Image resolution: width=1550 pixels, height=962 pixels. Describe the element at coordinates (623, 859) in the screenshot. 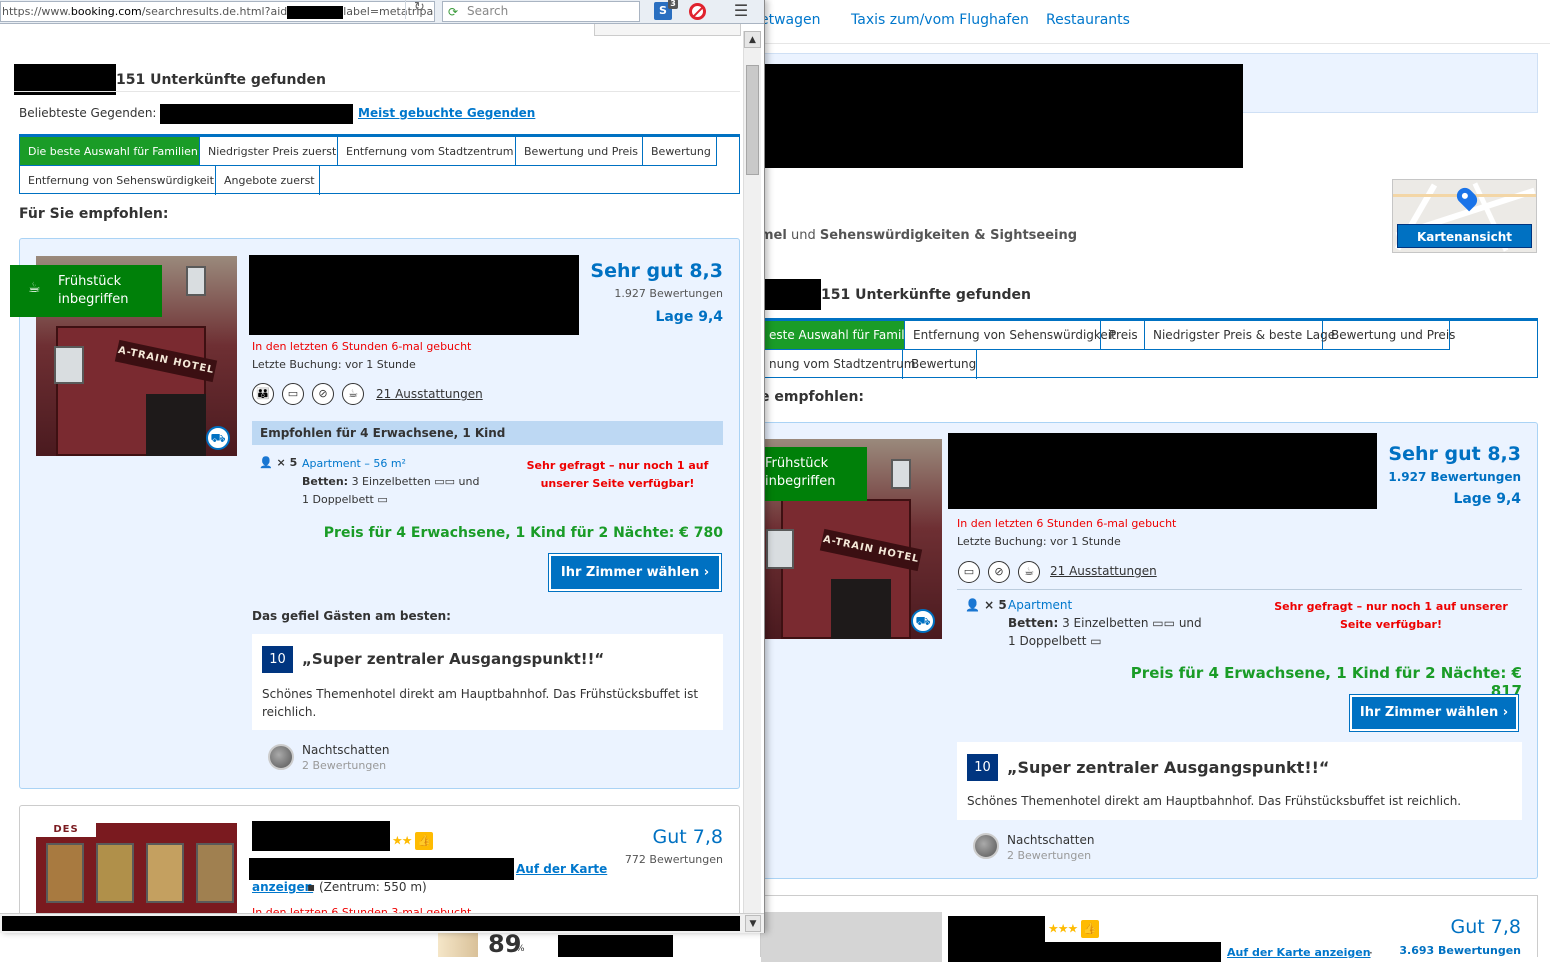

I see `review-count-2: 772 Bewertungen` at that location.